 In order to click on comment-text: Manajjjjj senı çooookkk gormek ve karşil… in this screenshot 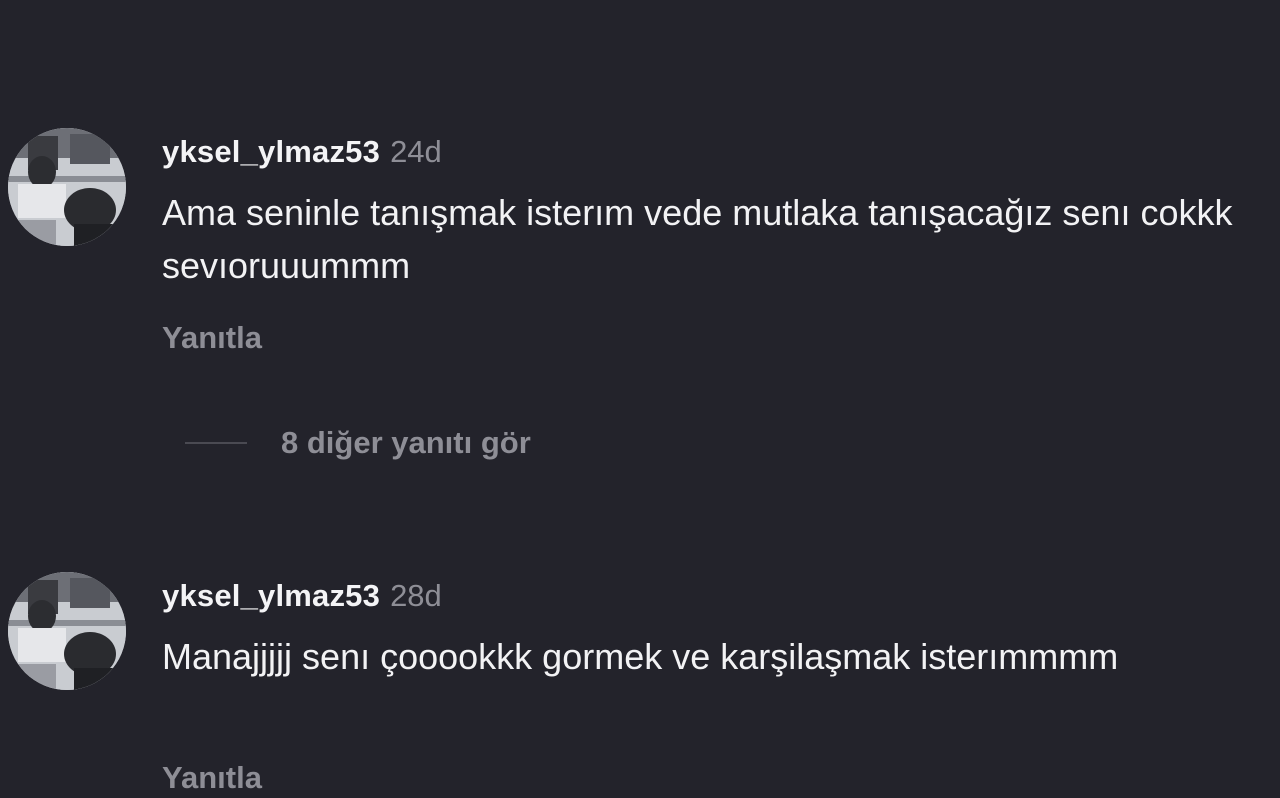, I will do `click(640, 656)`.